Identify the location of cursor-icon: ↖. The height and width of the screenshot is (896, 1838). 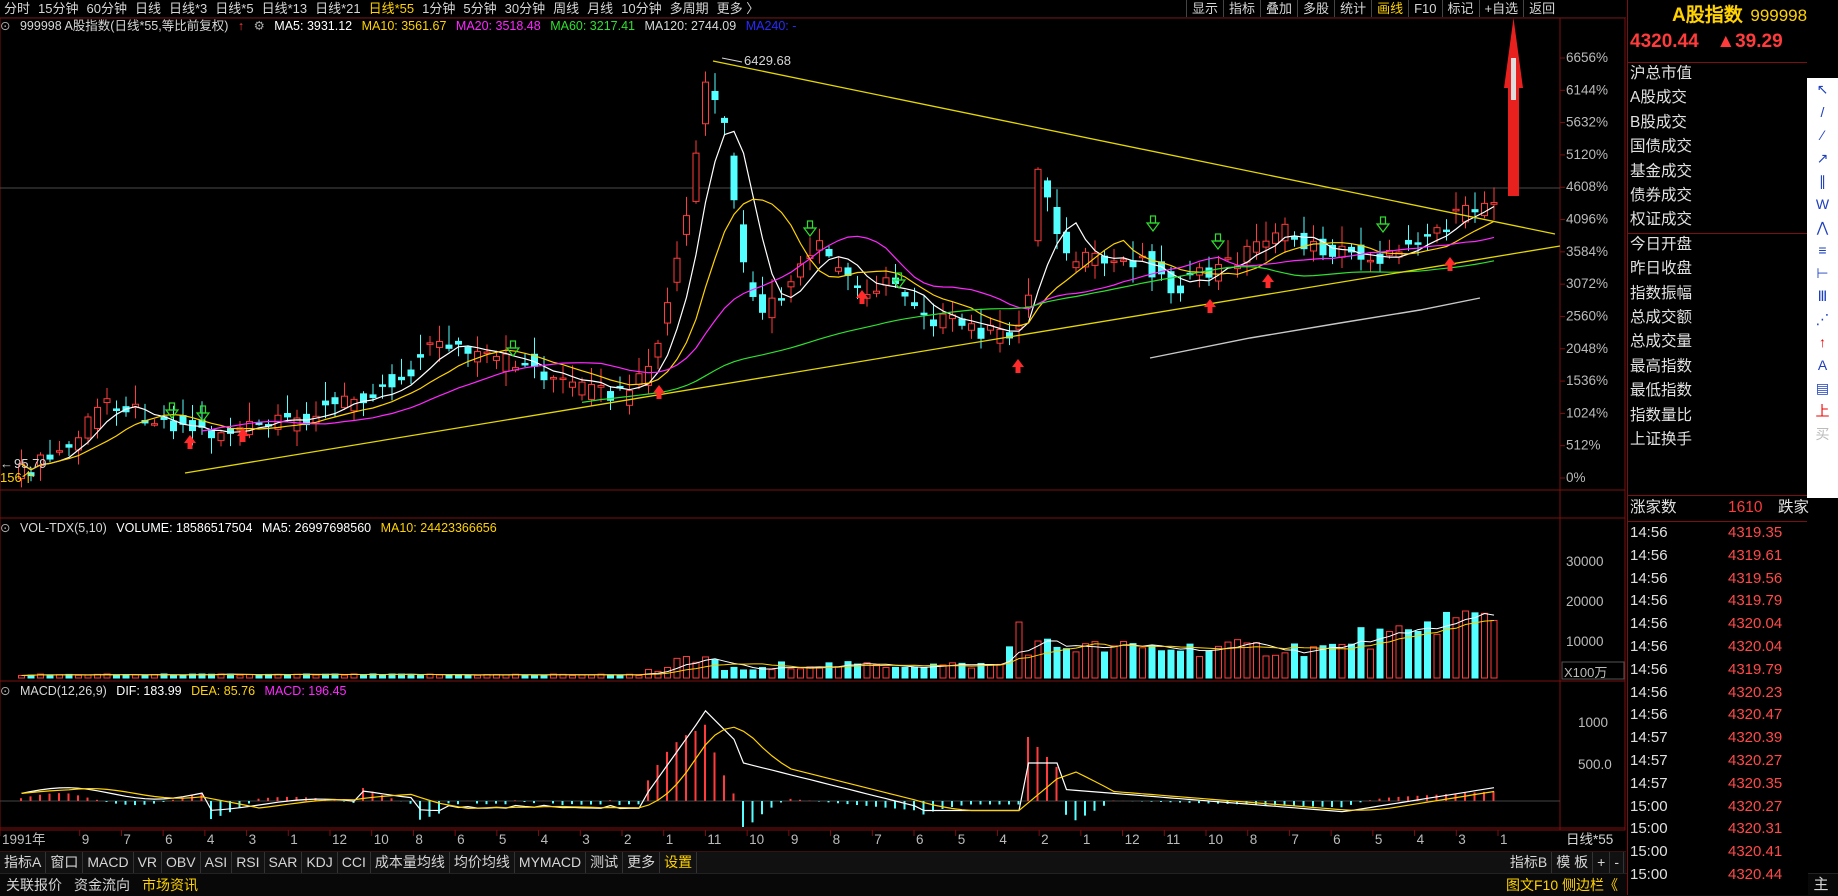
(1822, 89).